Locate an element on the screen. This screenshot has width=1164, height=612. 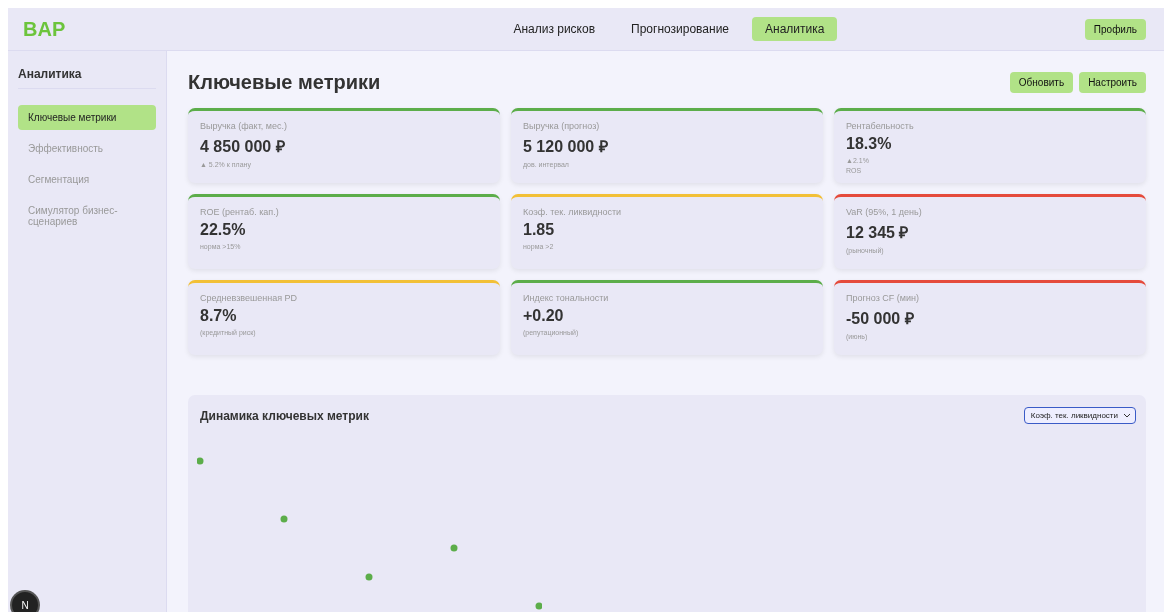
metric-value: 1.85 is located at coordinates (539, 230).